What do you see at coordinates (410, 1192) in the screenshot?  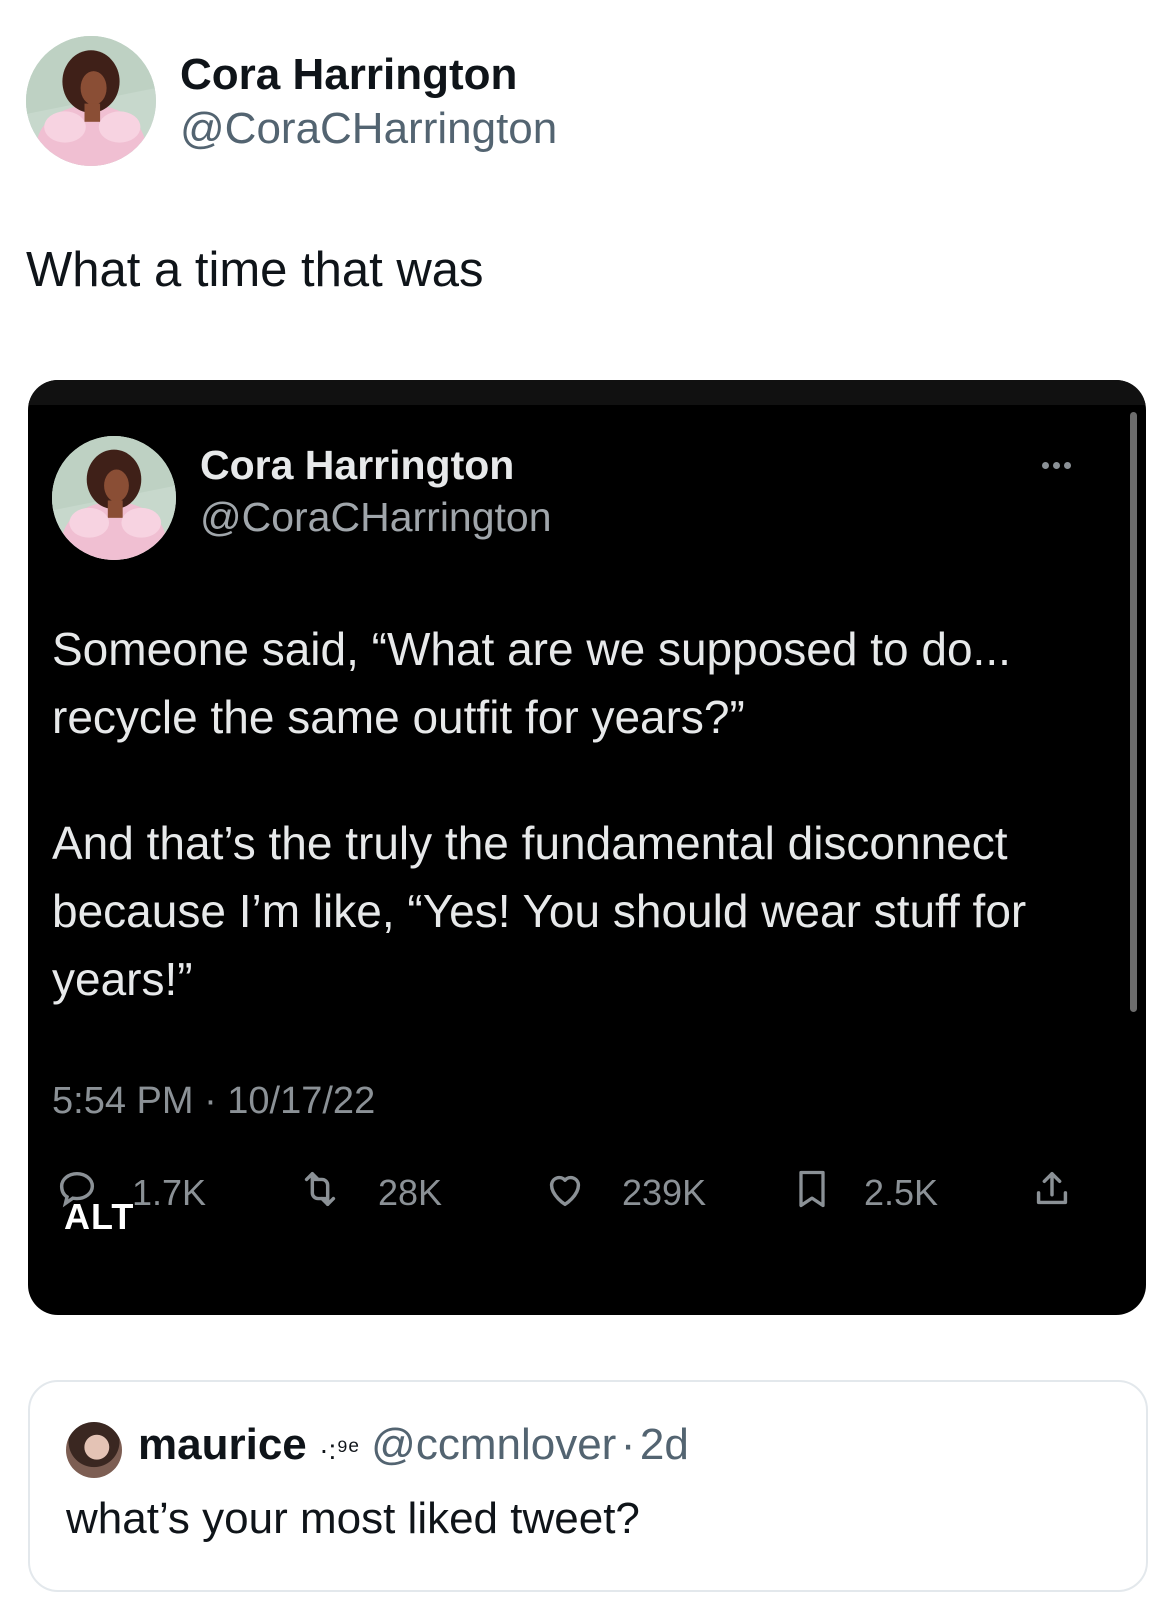 I see `retweet-count: 28K` at bounding box center [410, 1192].